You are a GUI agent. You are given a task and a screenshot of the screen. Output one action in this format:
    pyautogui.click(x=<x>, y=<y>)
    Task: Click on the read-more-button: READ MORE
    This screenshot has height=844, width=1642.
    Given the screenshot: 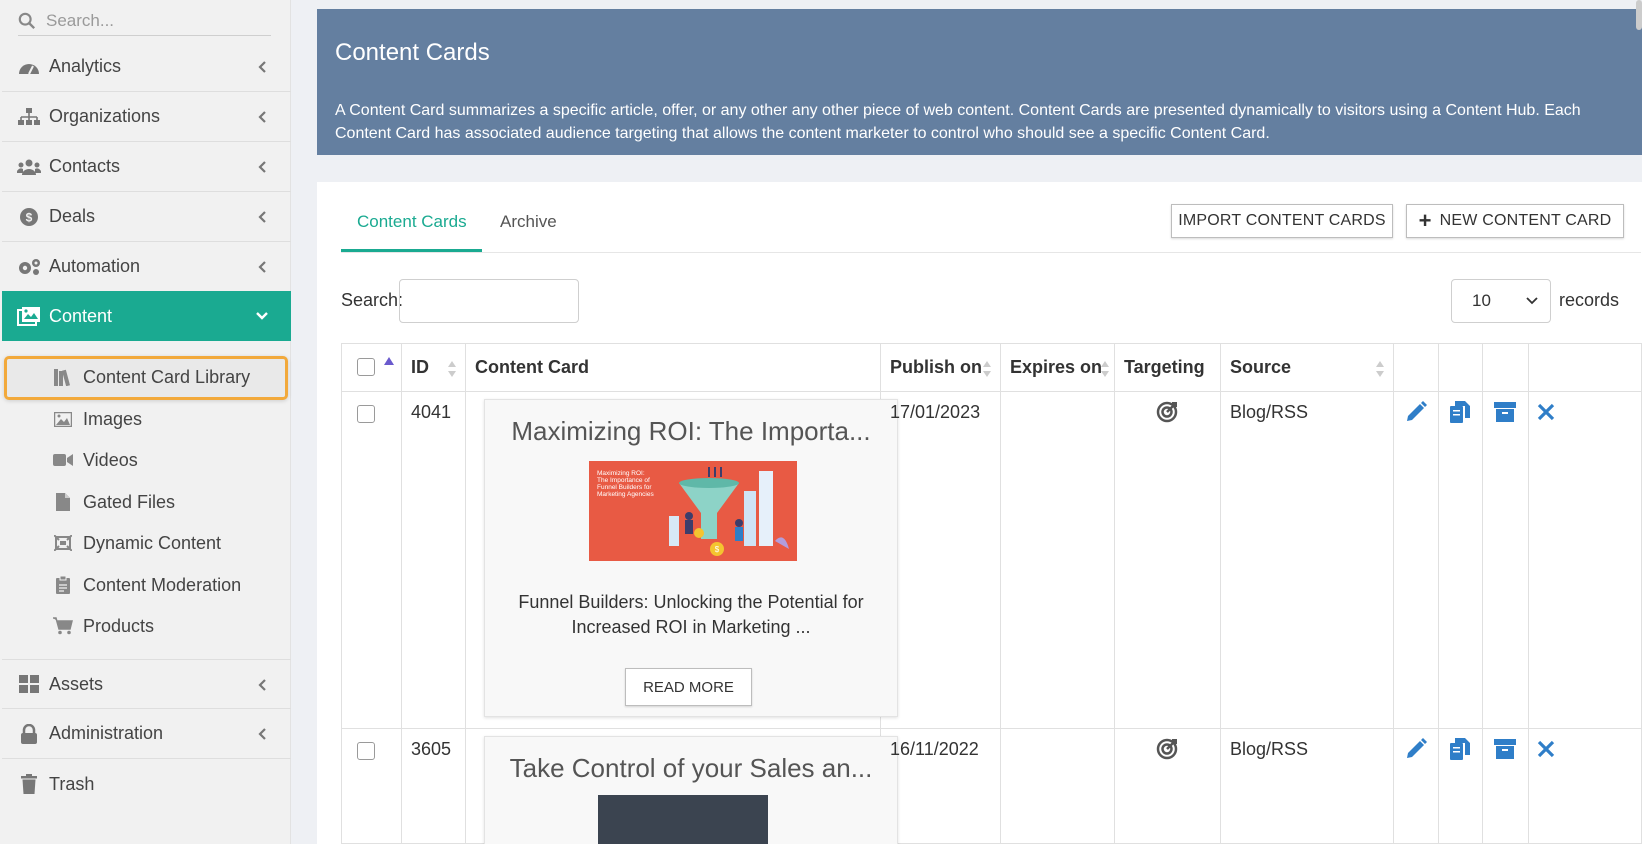 What is the action you would take?
    pyautogui.click(x=688, y=687)
    